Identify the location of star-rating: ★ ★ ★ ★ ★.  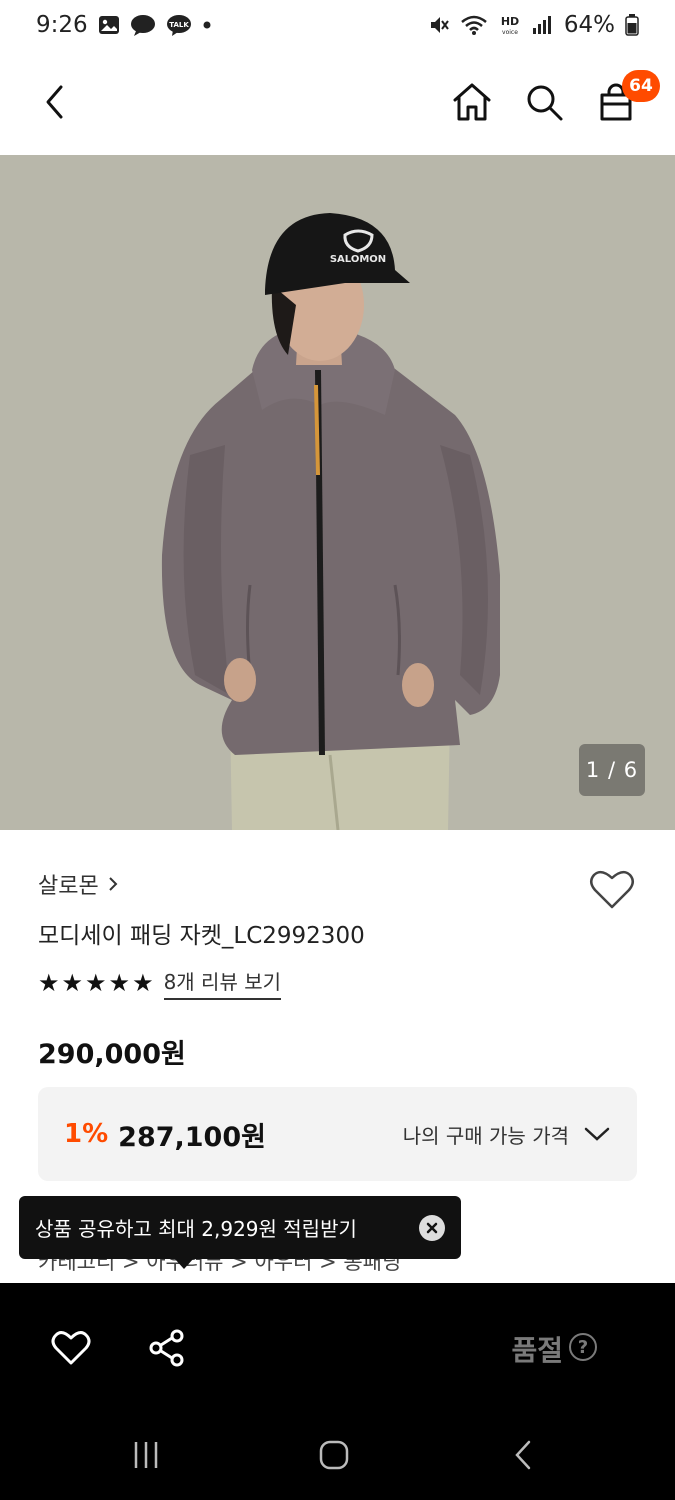
(96, 983).